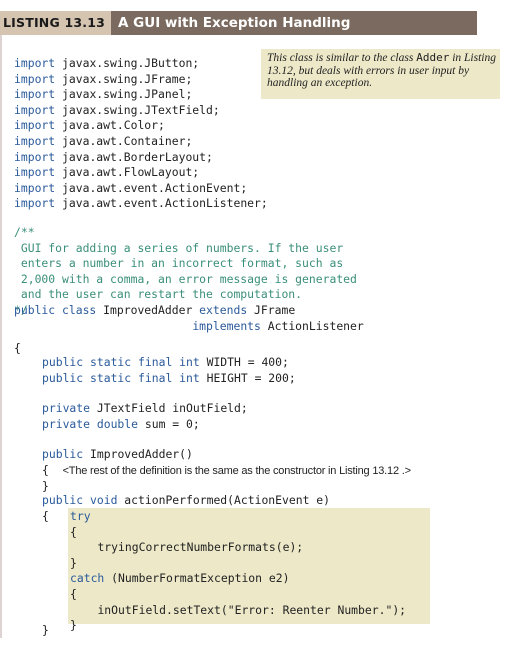 This screenshot has height=653, width=519. Describe the element at coordinates (113, 156) in the screenshot. I see `code-line-import: import java.awt.BorderLayout;` at that location.